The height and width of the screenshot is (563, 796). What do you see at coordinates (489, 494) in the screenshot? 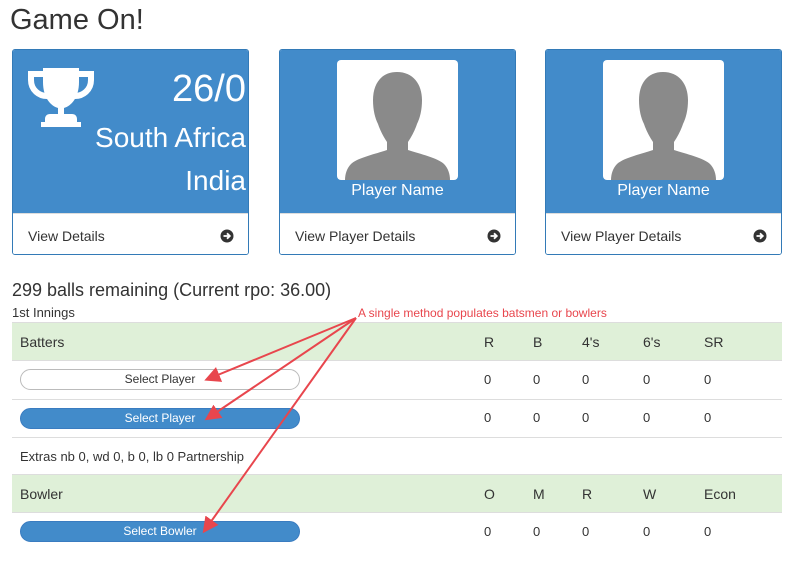
I see `overs-column-header: O` at bounding box center [489, 494].